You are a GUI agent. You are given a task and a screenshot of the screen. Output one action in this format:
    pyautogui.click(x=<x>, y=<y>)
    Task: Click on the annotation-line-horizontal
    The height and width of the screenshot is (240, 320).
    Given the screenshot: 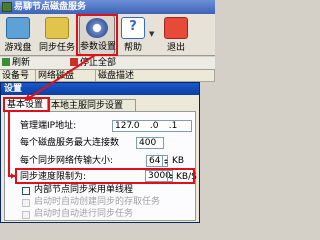 What is the action you would take?
    pyautogui.click(x=12, y=176)
    